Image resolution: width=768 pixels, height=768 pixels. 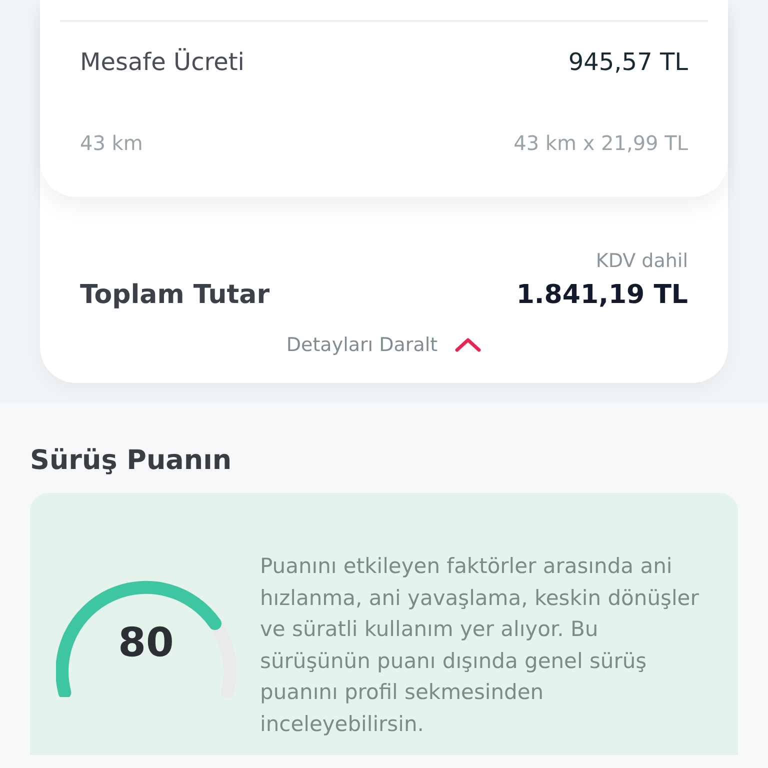 I want to click on fare-amount: 945,57 TL, so click(x=628, y=62).